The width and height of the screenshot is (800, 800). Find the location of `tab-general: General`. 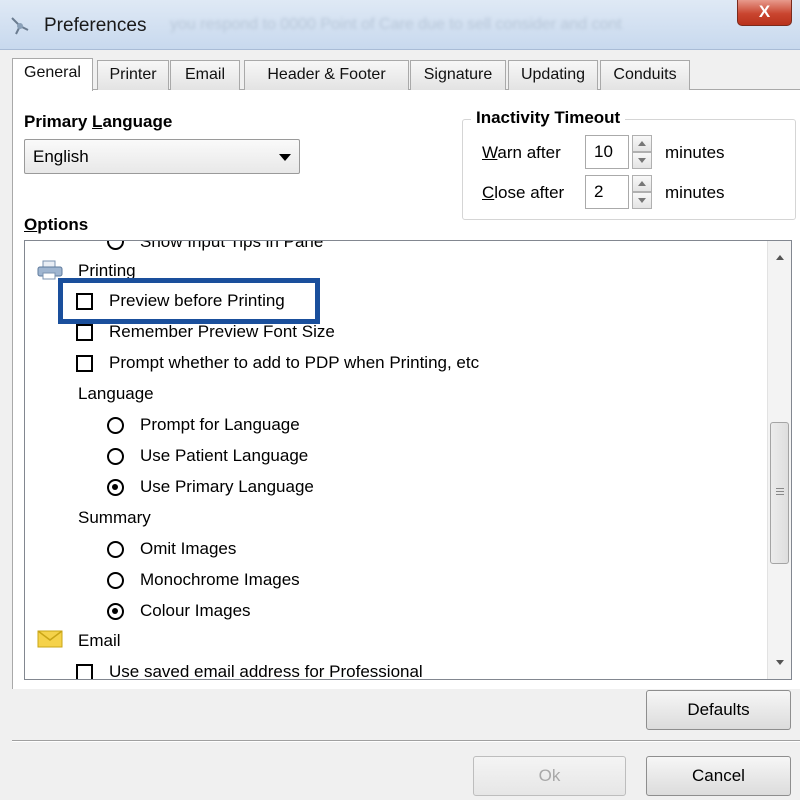

tab-general: General is located at coordinates (52, 74).